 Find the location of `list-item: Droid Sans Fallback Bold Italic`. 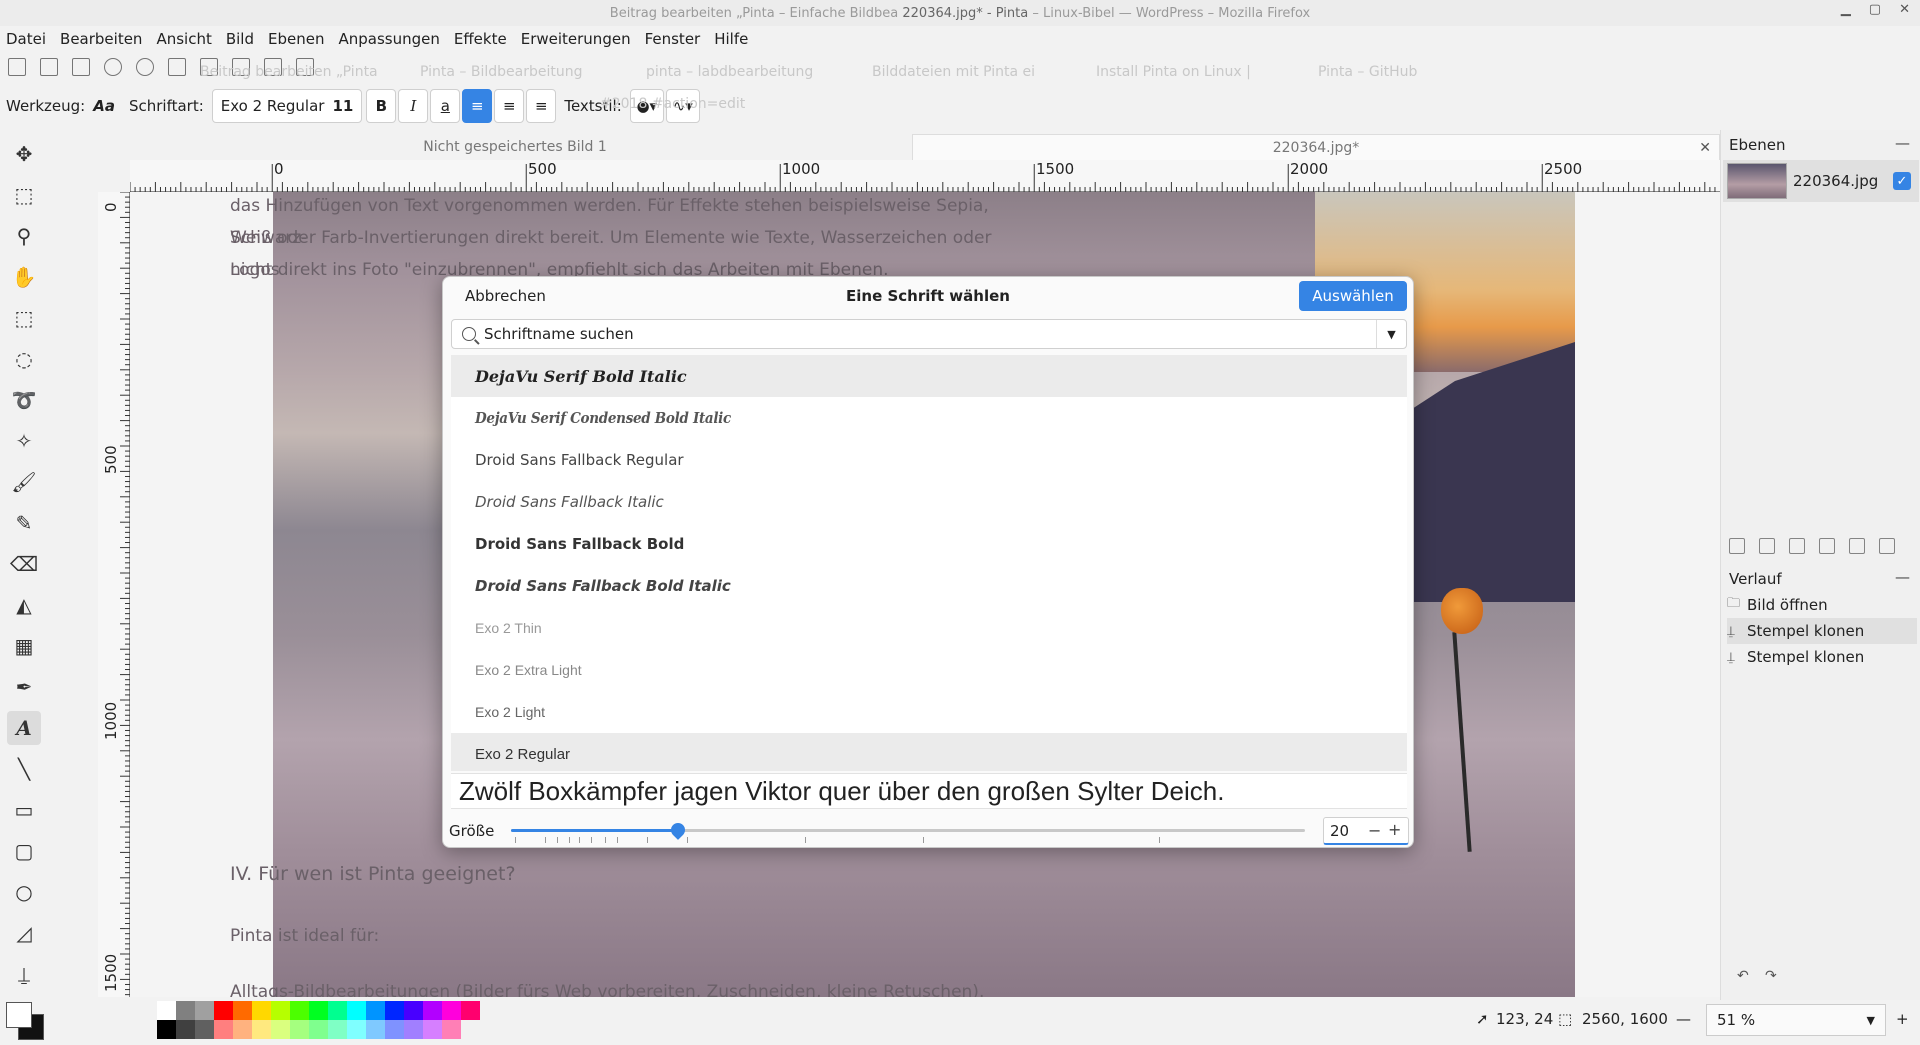

list-item: Droid Sans Fallback Bold Italic is located at coordinates (929, 586).